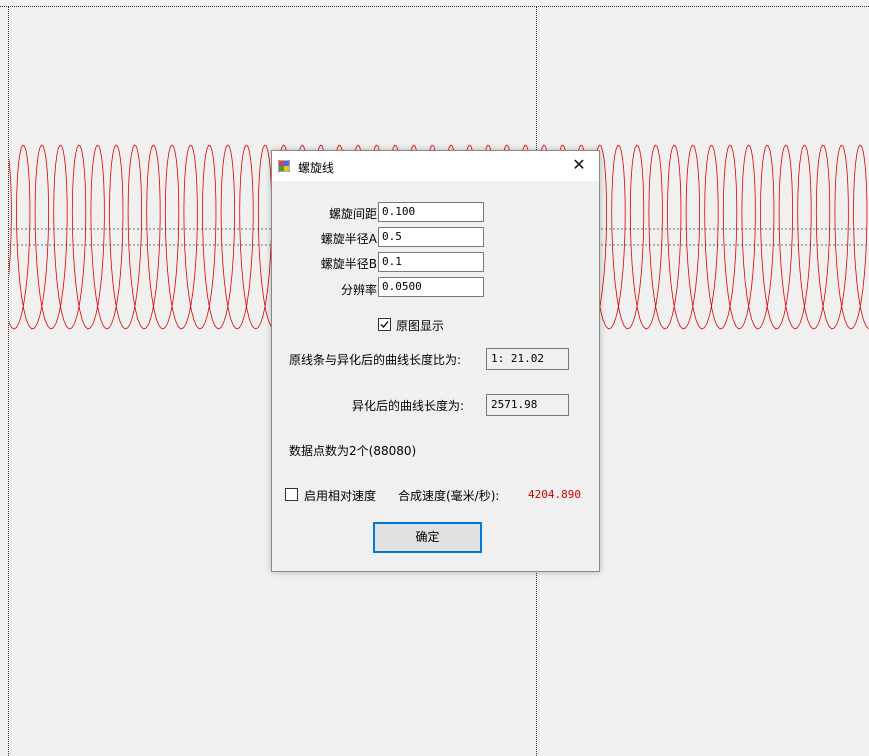 This screenshot has width=869, height=756. I want to click on original-display-checkbox, so click(384, 324).